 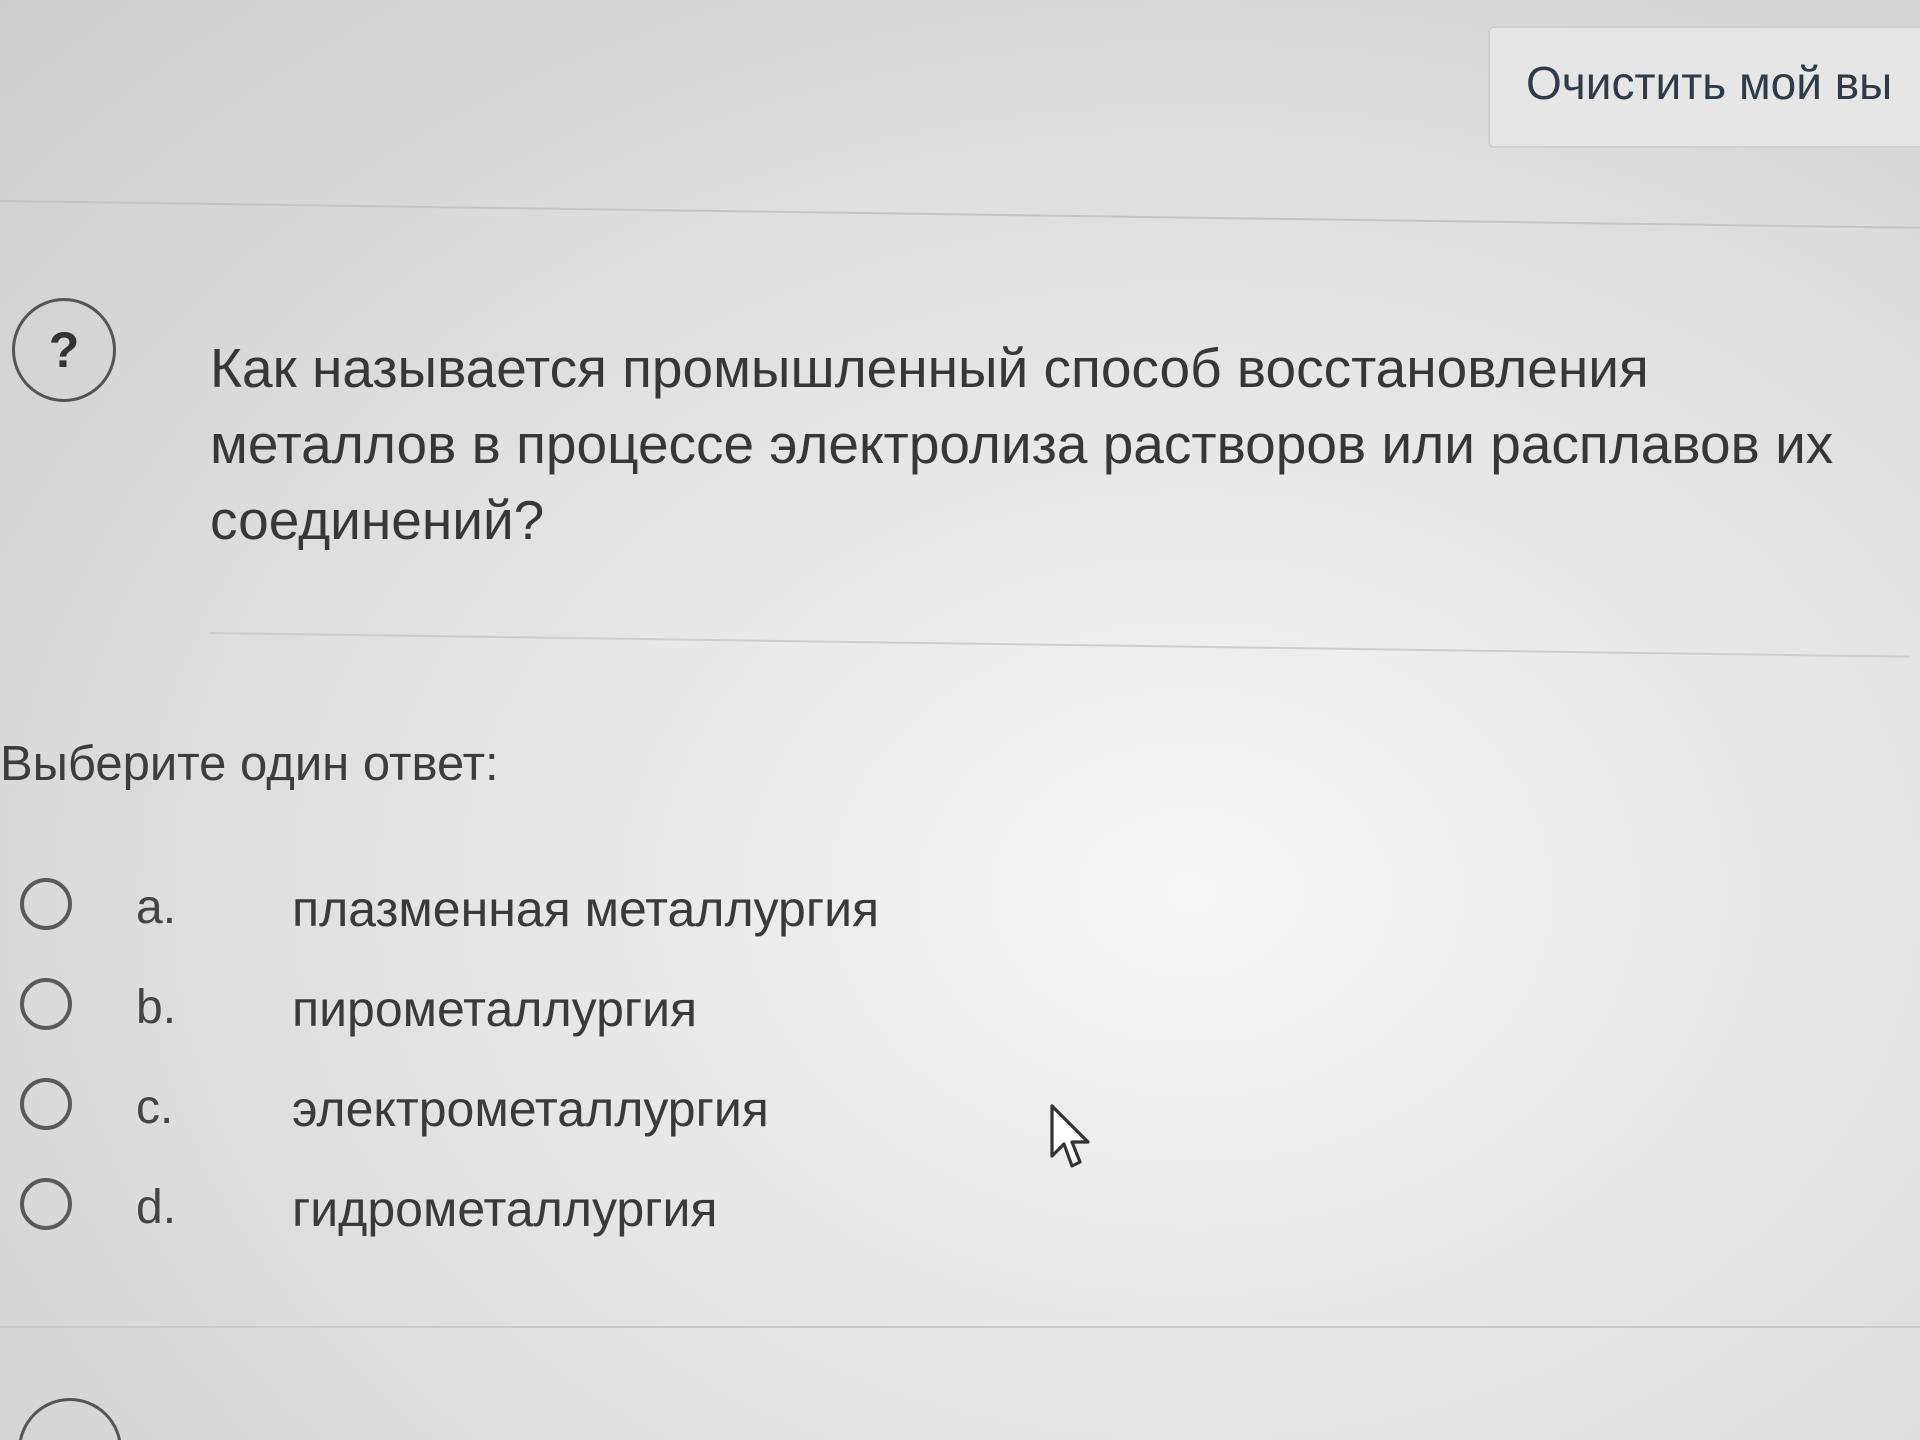 What do you see at coordinates (249, 764) in the screenshot?
I see `answer-prompt: Выберите один ответ:` at bounding box center [249, 764].